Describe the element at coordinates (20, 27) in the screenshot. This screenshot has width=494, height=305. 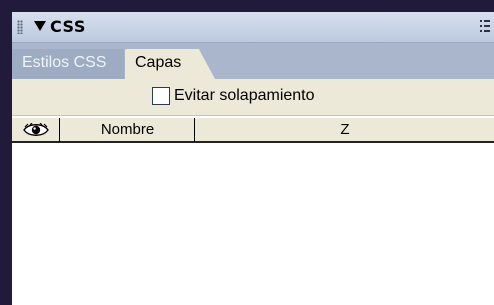
I see `grip-handle-icon` at that location.